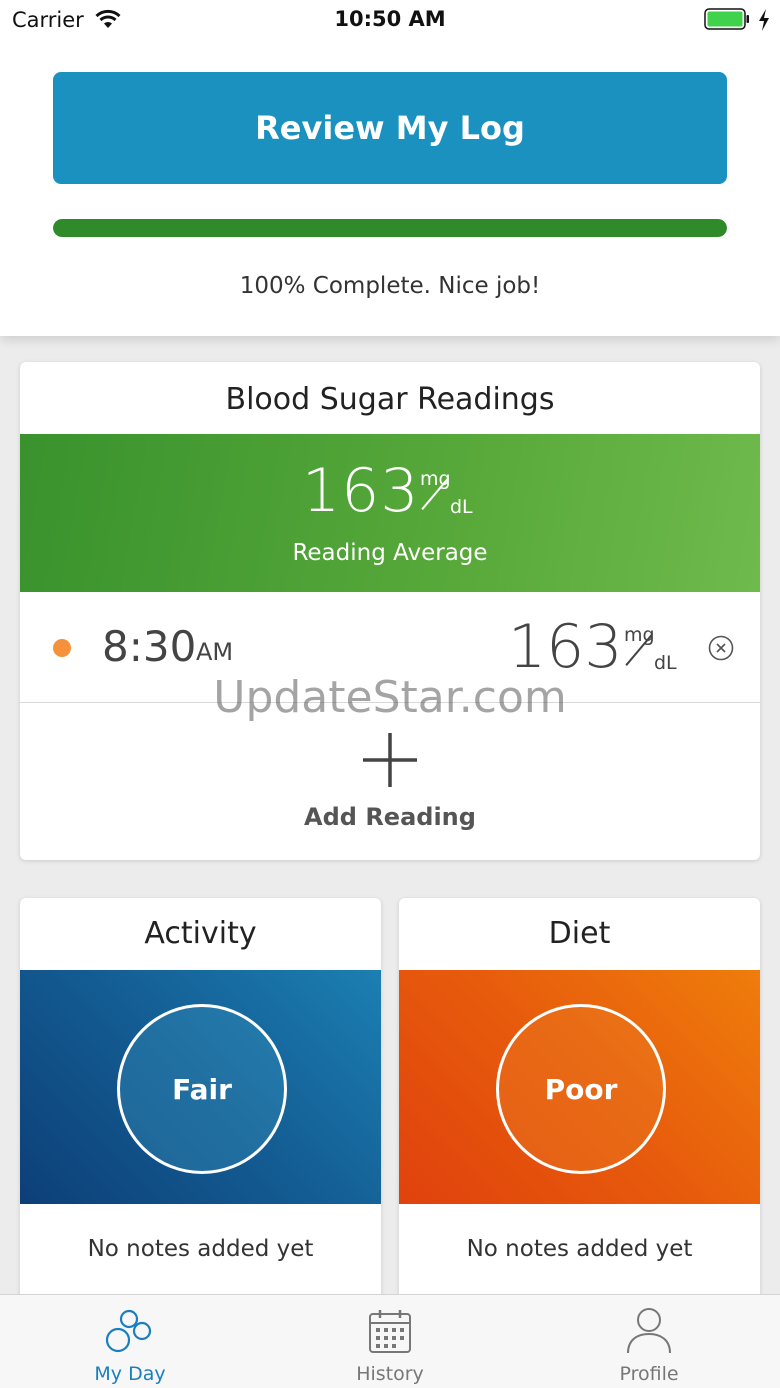  I want to click on tab-bar: My Day History Profile, so click(390, 1341).